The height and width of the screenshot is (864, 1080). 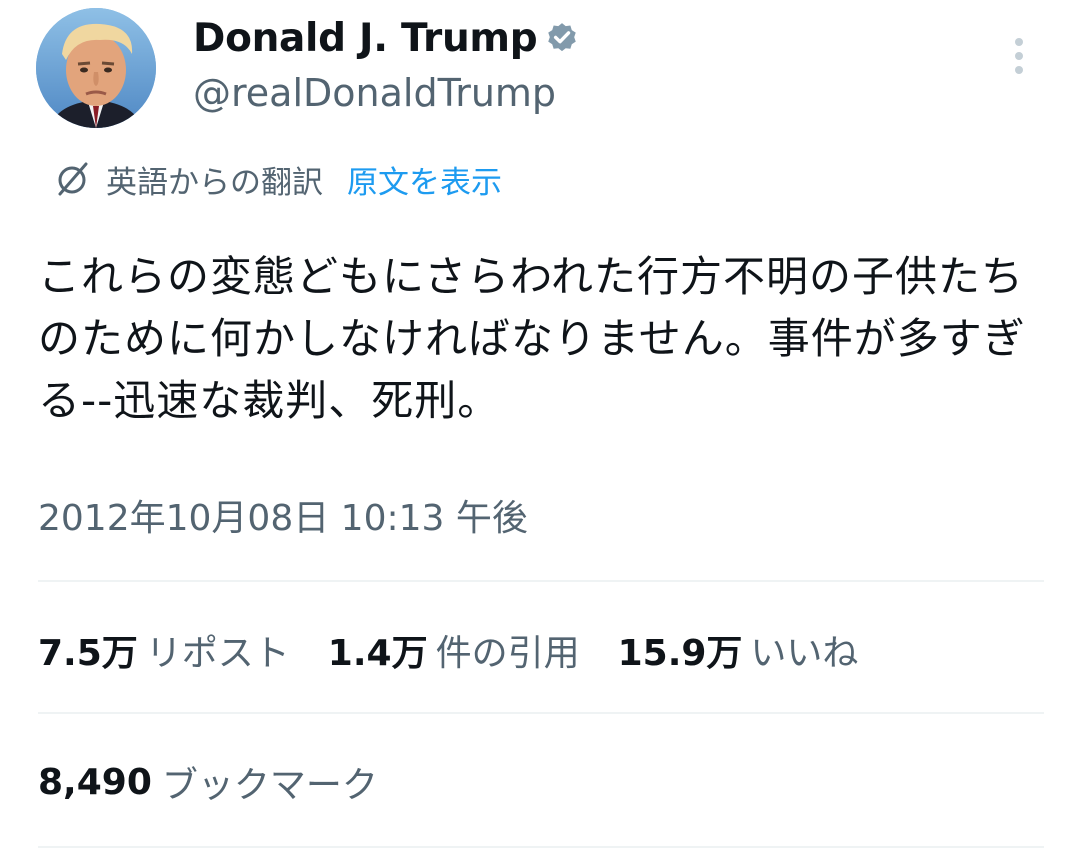 I want to click on author-name-text: Donald J. Trump, so click(x=365, y=38).